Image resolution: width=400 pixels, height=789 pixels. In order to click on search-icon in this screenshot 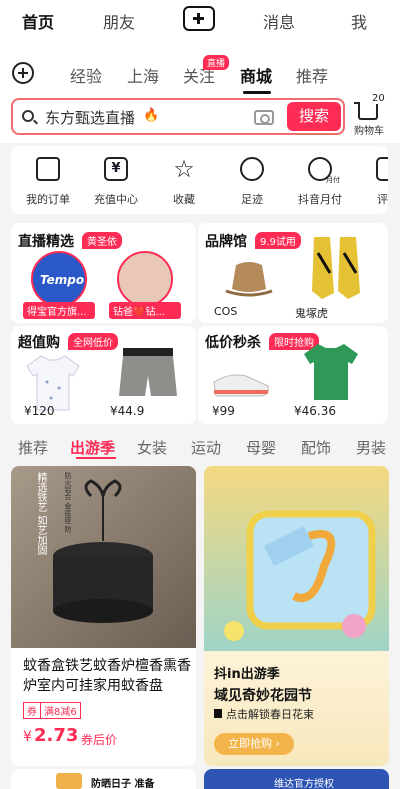, I will do `click(28, 116)`.